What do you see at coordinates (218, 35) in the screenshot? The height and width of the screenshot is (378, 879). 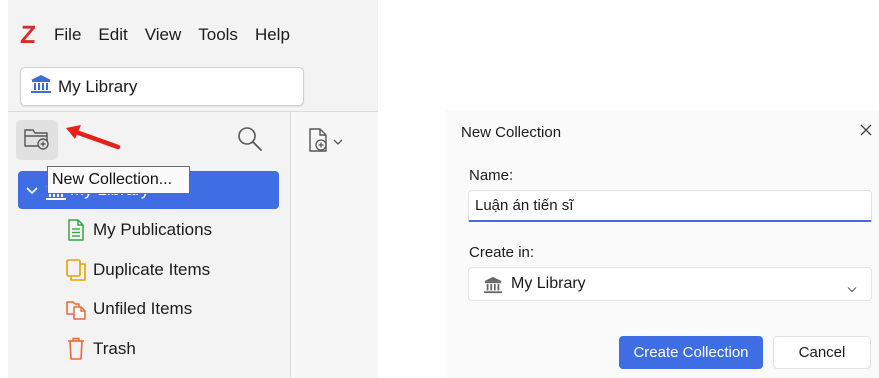 I see `menu-tools: Tools` at bounding box center [218, 35].